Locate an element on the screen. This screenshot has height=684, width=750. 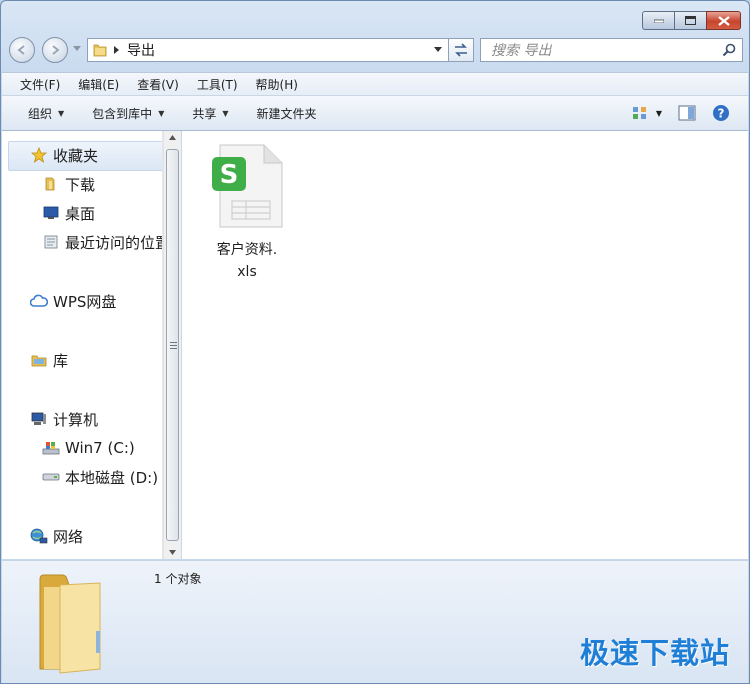
nav-computer: 计算机 is located at coordinates (64, 419).